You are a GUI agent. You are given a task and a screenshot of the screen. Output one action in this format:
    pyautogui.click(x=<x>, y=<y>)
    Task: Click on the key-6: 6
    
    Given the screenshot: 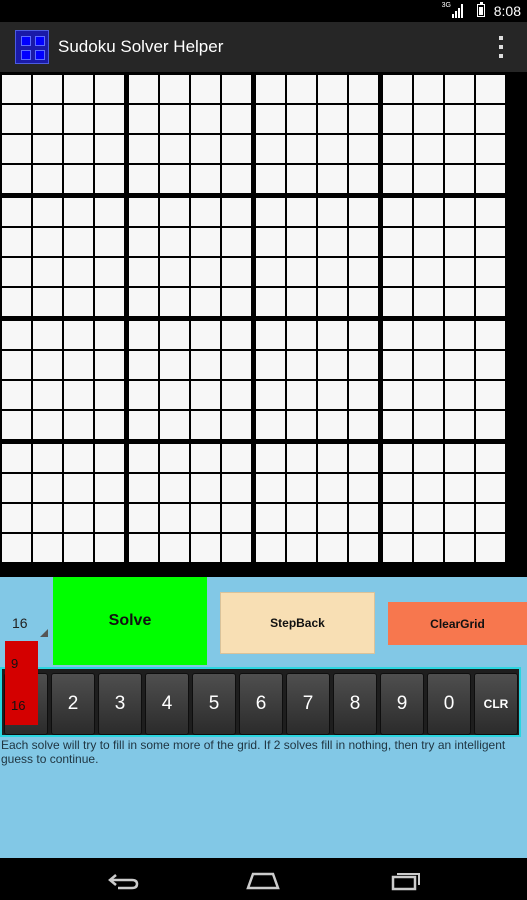 What is the action you would take?
    pyautogui.click(x=261, y=704)
    